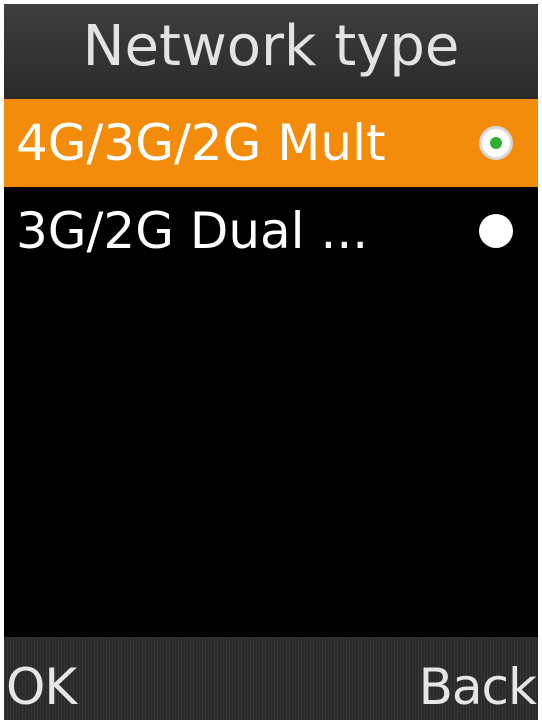 The image size is (542, 724). I want to click on title-bar: Network type, so click(271, 51).